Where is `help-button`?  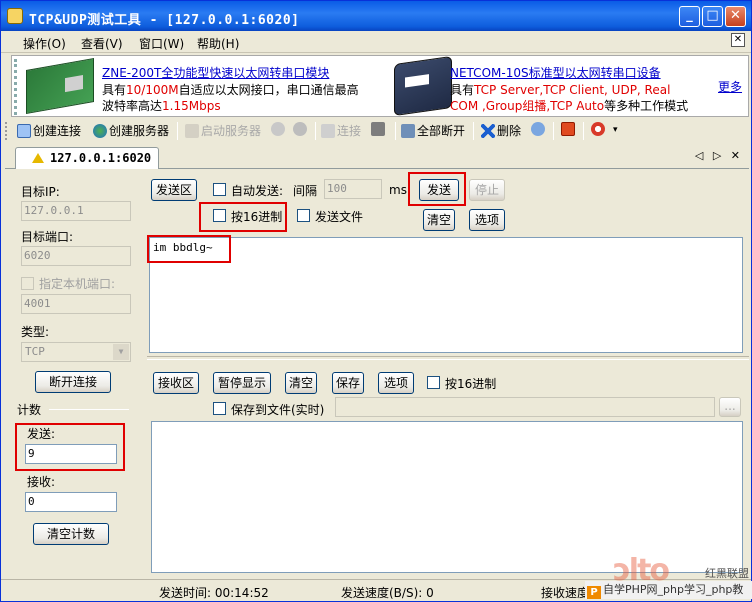
help-button is located at coordinates (599, 131).